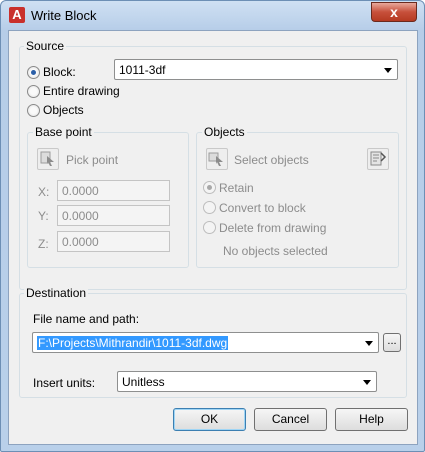  I want to click on entire-drawing-label: Entire drawing, so click(81, 91).